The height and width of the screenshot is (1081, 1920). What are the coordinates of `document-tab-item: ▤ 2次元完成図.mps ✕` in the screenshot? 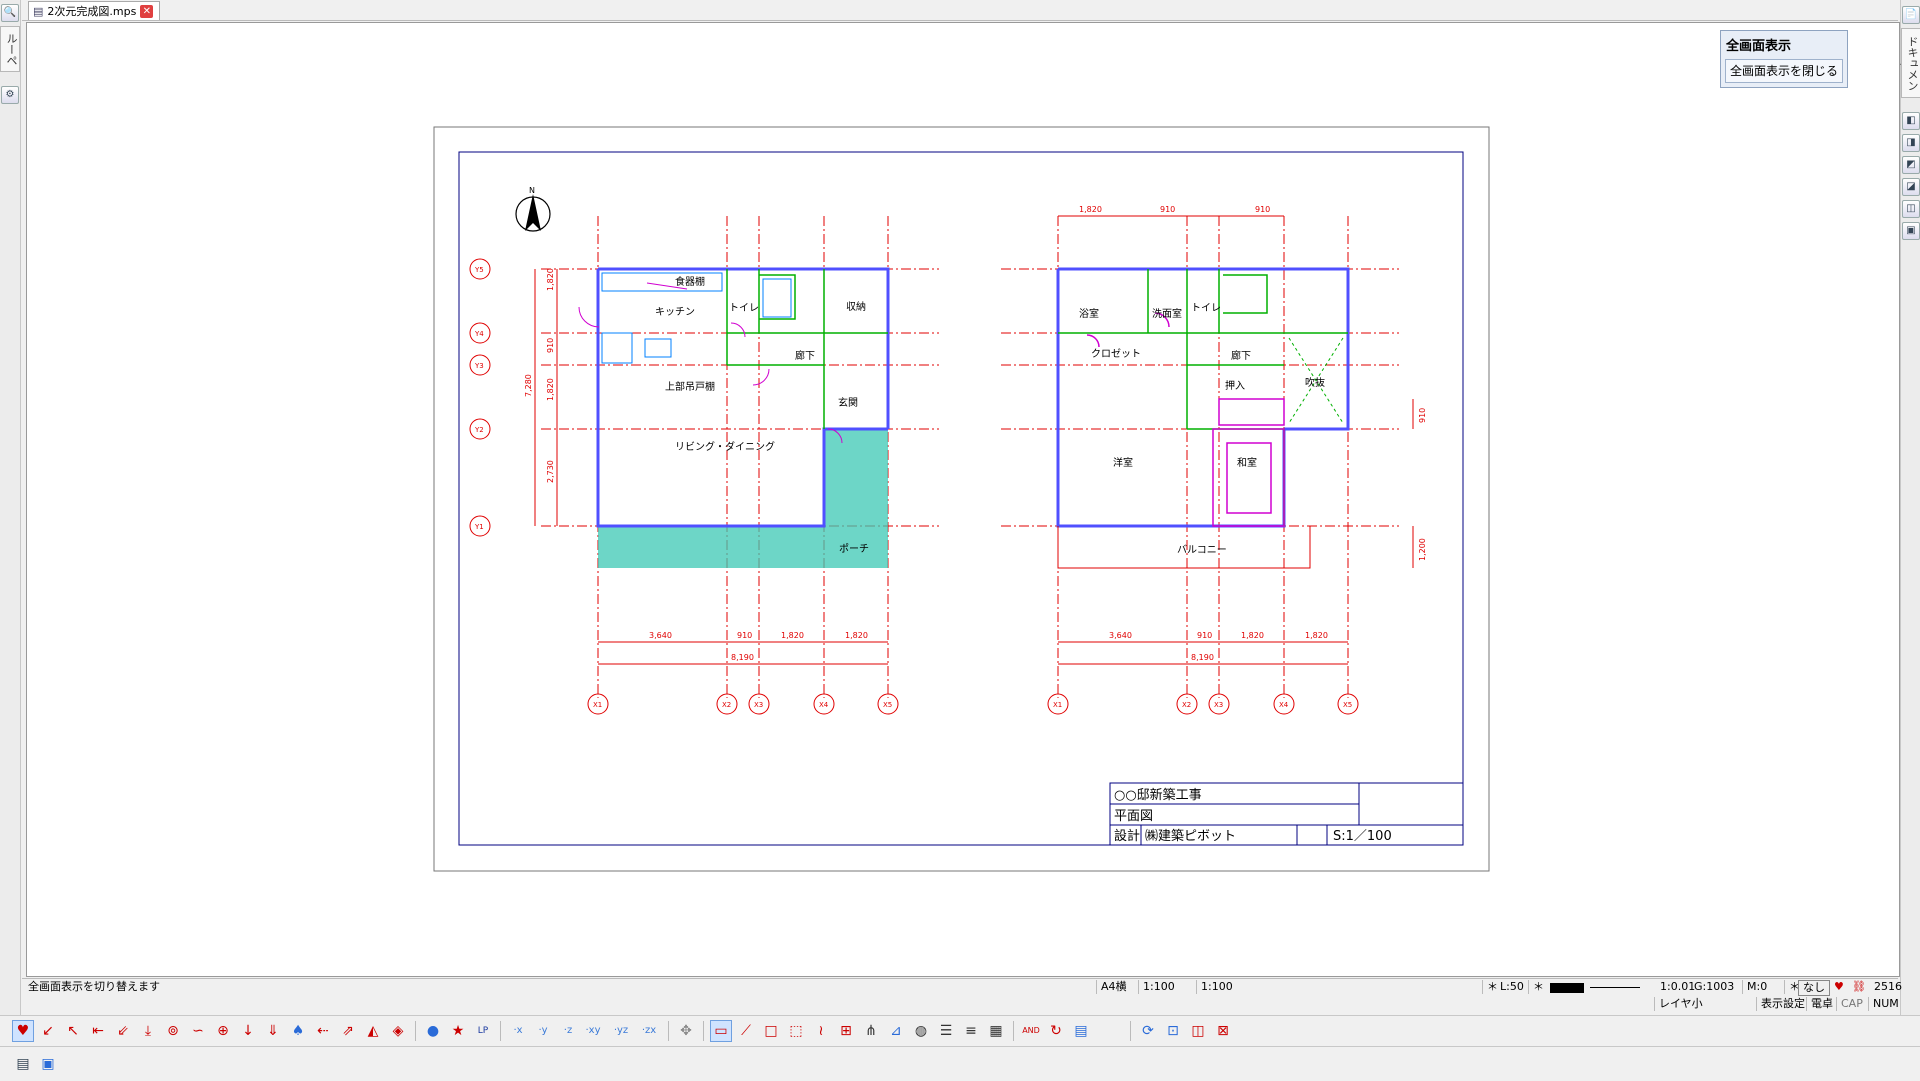 It's located at (94, 10).